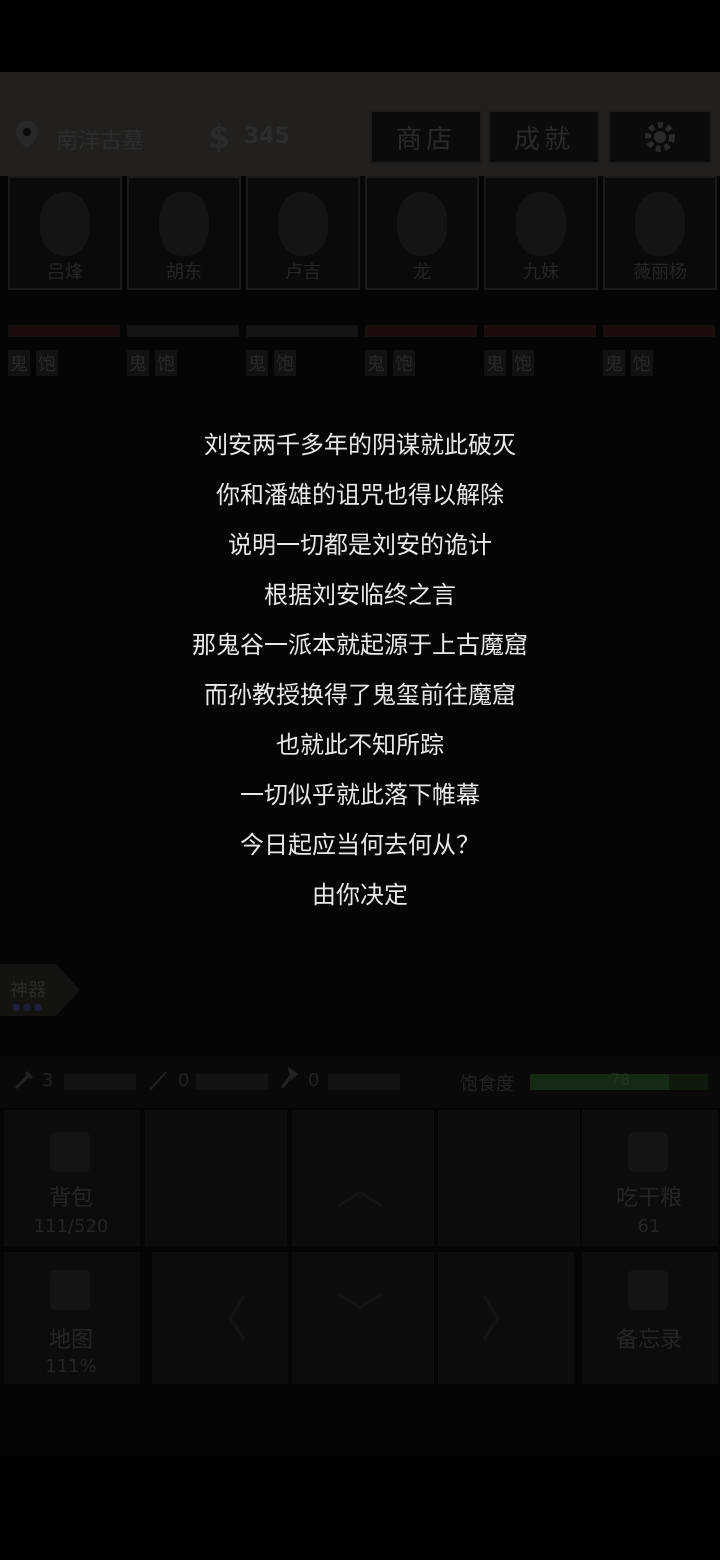 This screenshot has height=1560, width=720. Describe the element at coordinates (487, 1084) in the screenshot. I see `satiety-label: 饱食度` at that location.